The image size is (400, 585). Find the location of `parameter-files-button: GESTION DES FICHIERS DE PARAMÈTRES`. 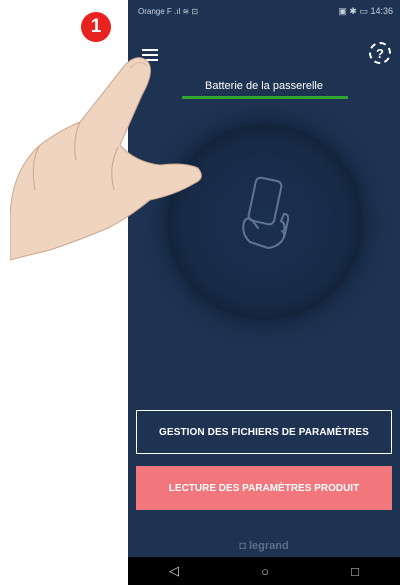

parameter-files-button: GESTION DES FICHIERS DE PARAMÈTRES is located at coordinates (264, 432).